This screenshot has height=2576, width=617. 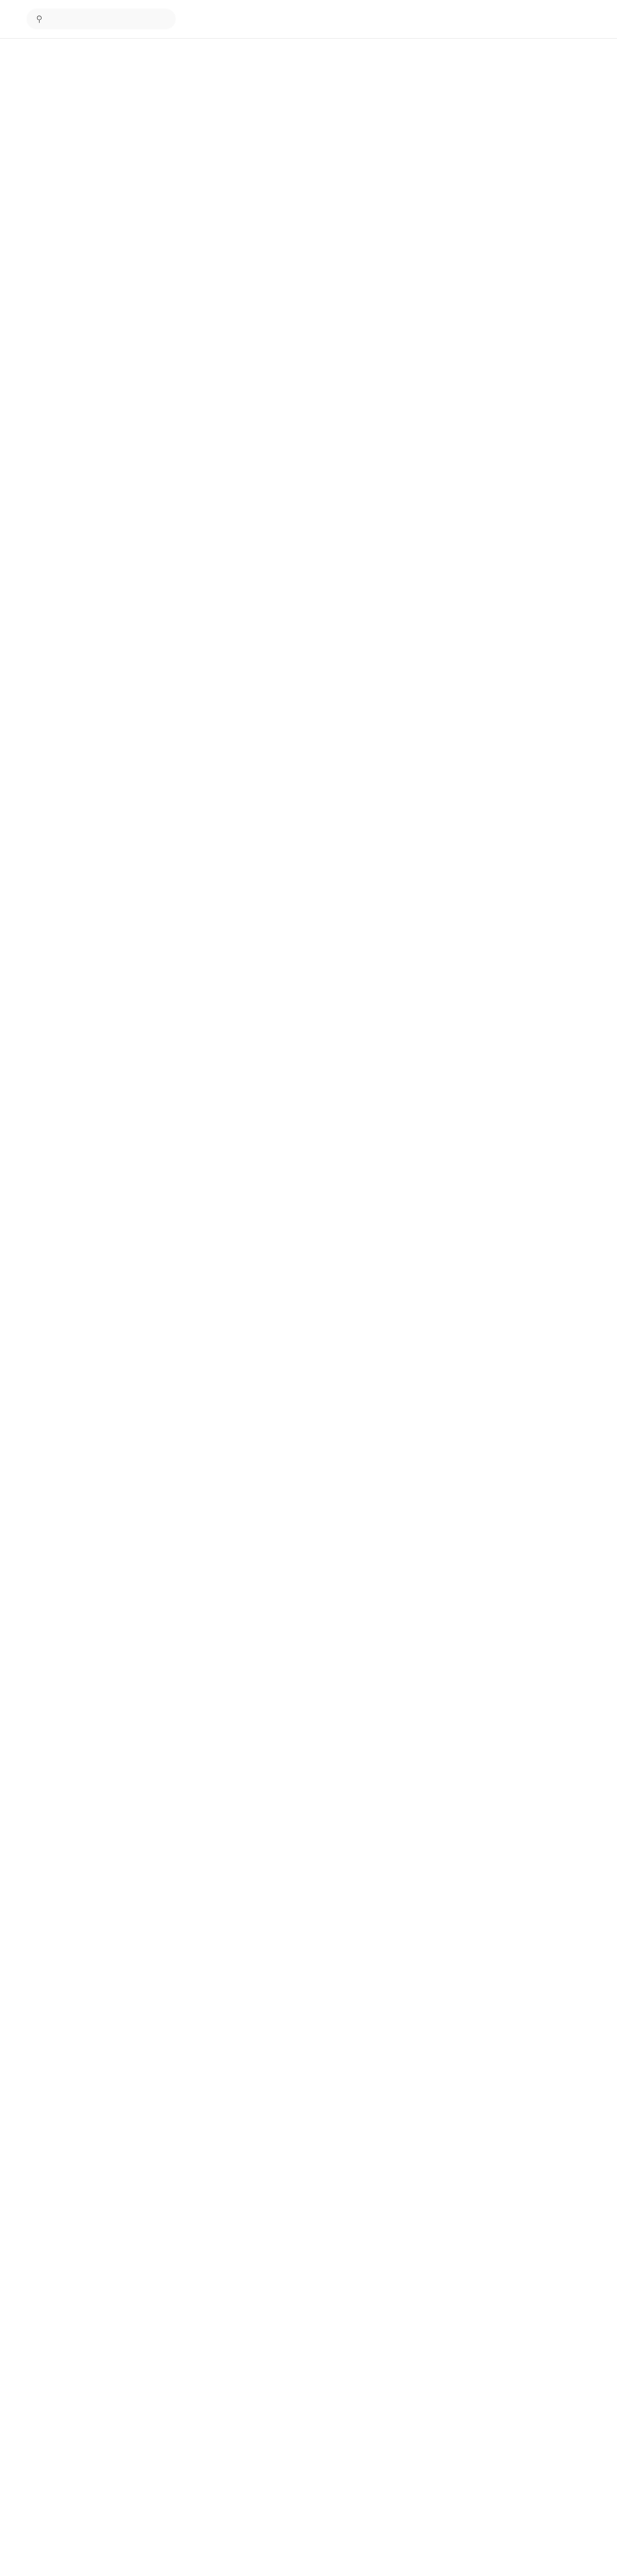 What do you see at coordinates (39, 18) in the screenshot?
I see `search-icon: ⚲` at bounding box center [39, 18].